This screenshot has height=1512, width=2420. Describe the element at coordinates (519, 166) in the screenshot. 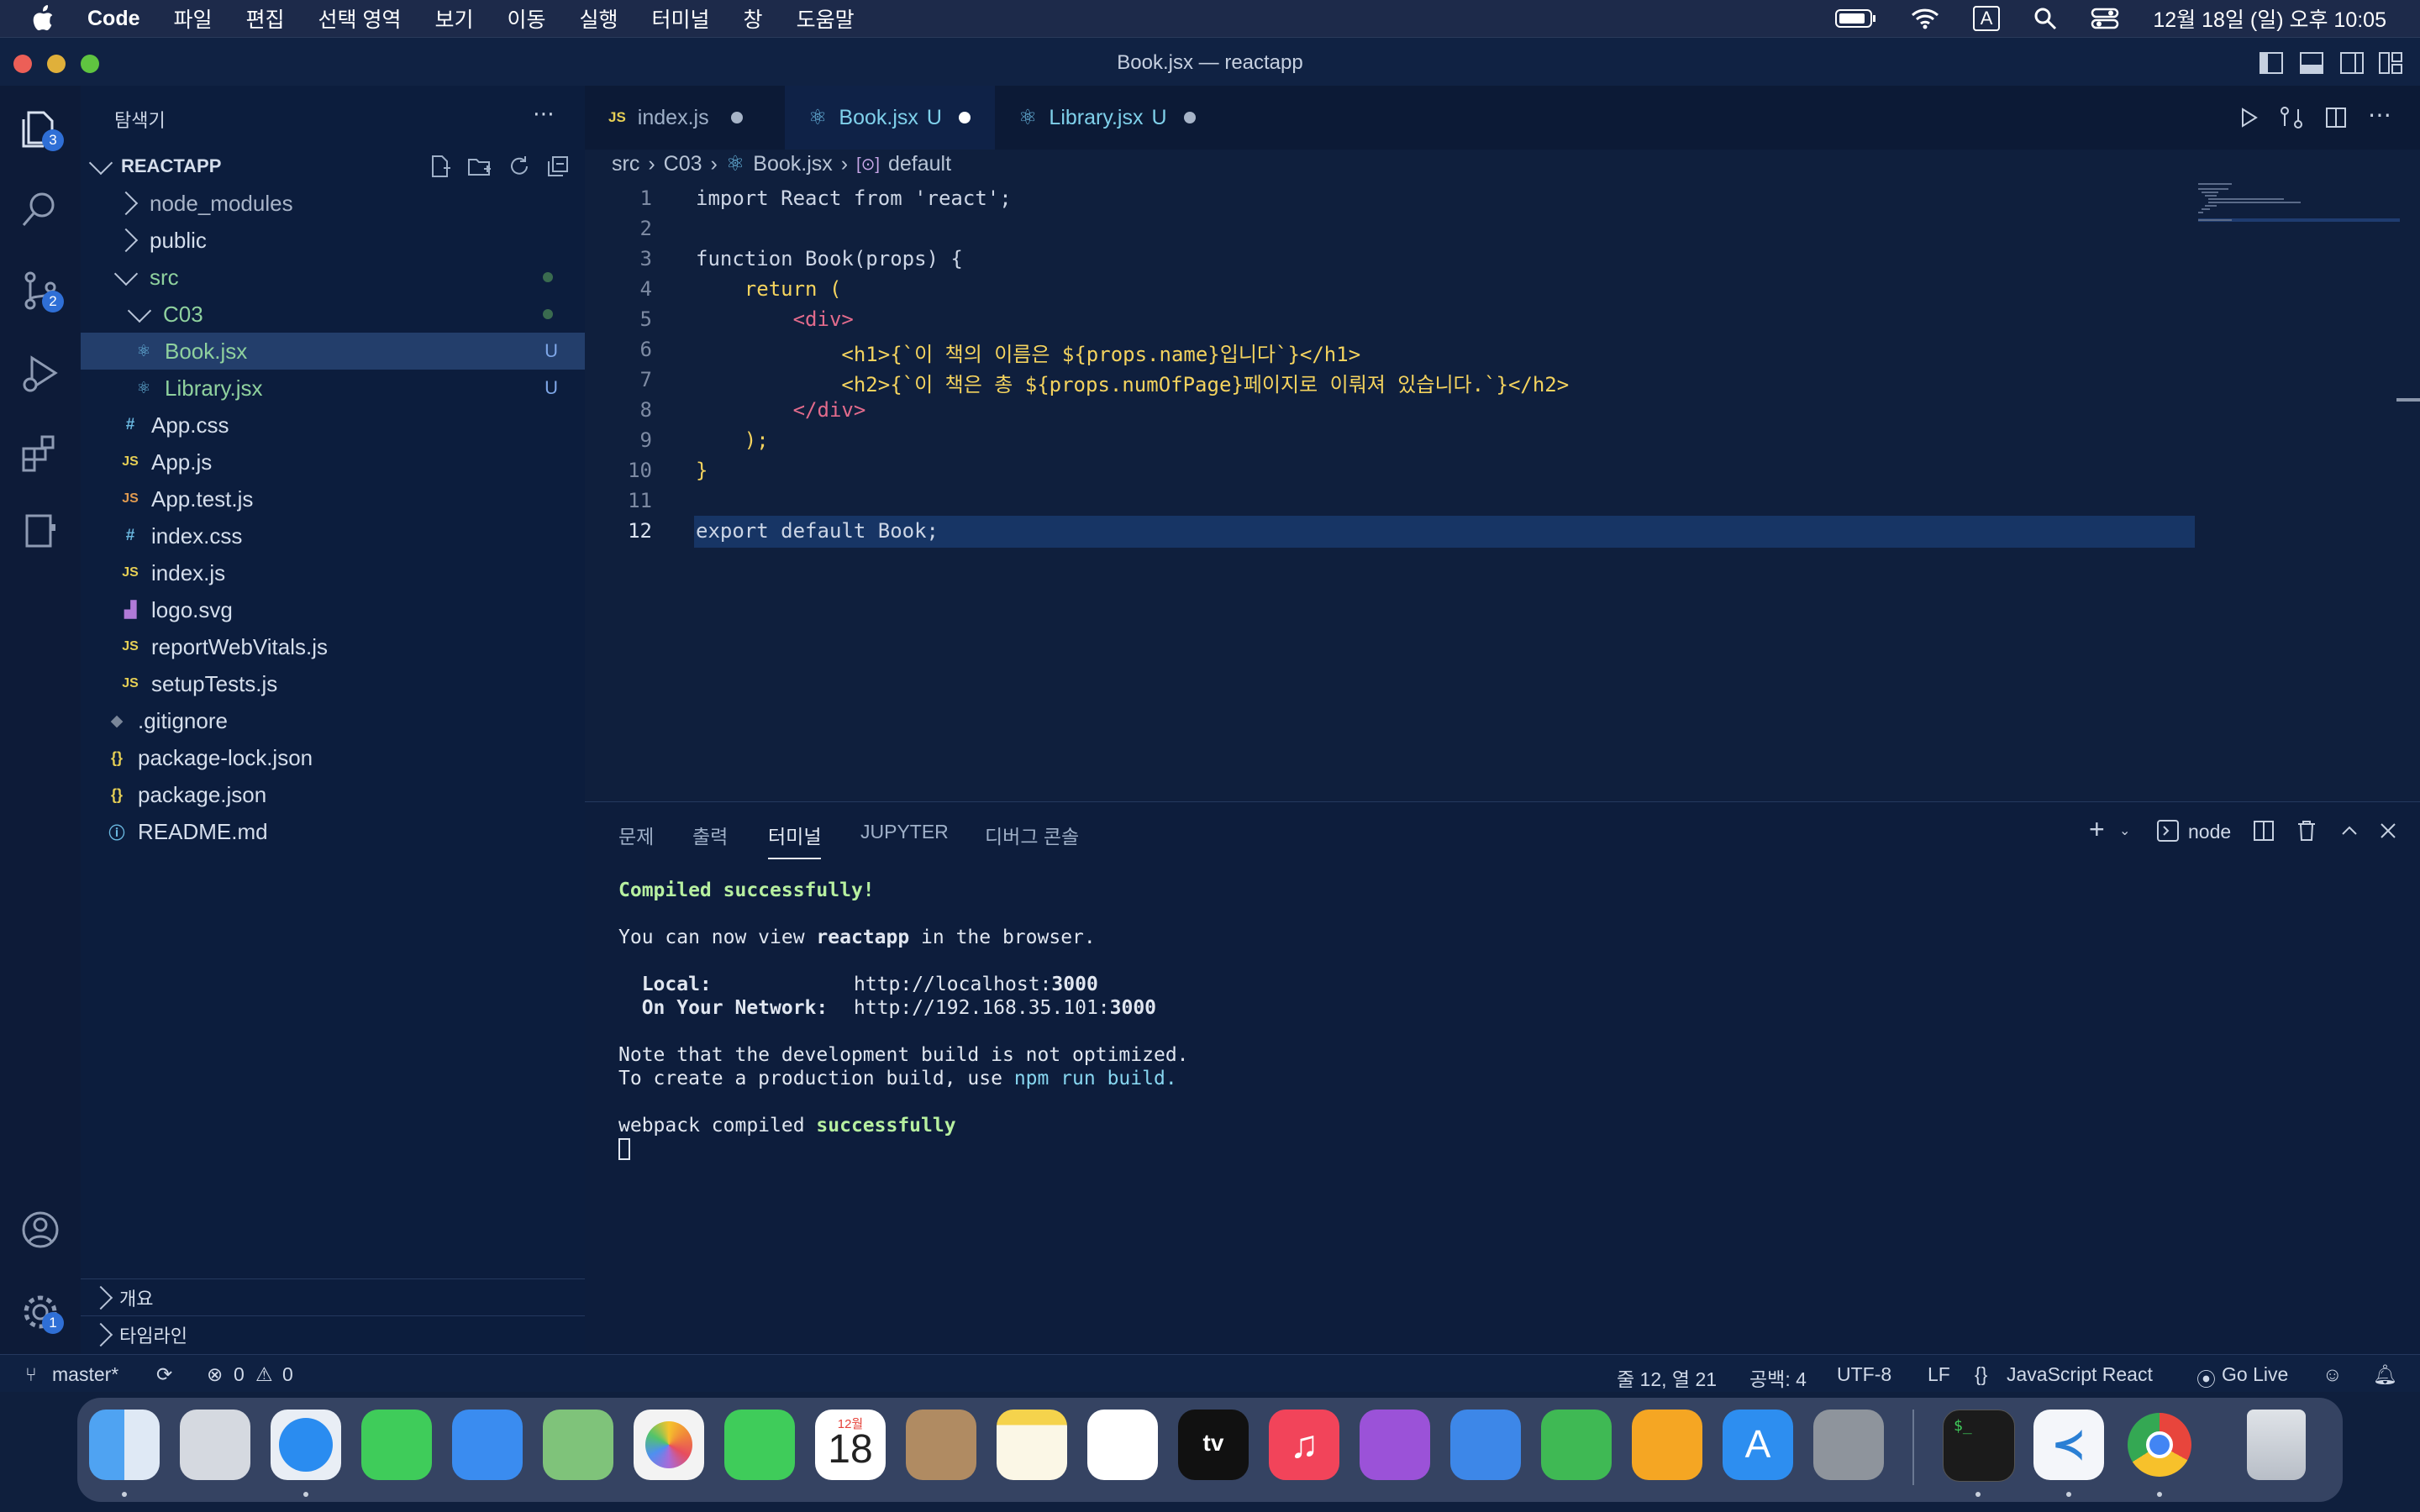

I see `refresh-icon` at that location.